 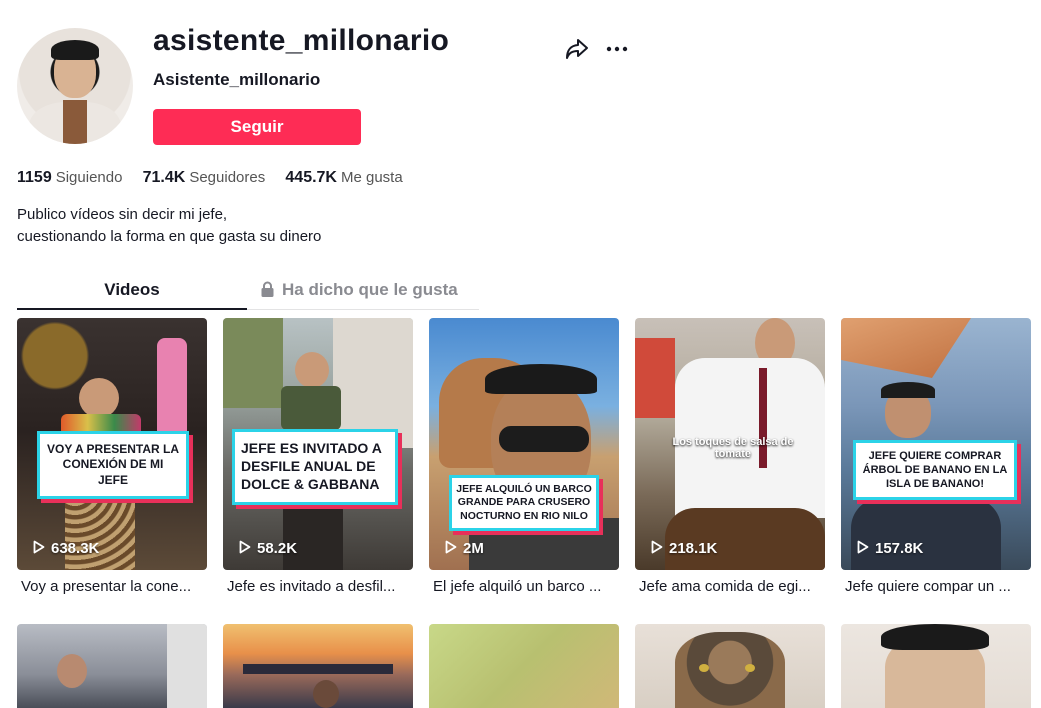 I want to click on tab-liked: Ha dicho que le gusta, so click(x=359, y=290).